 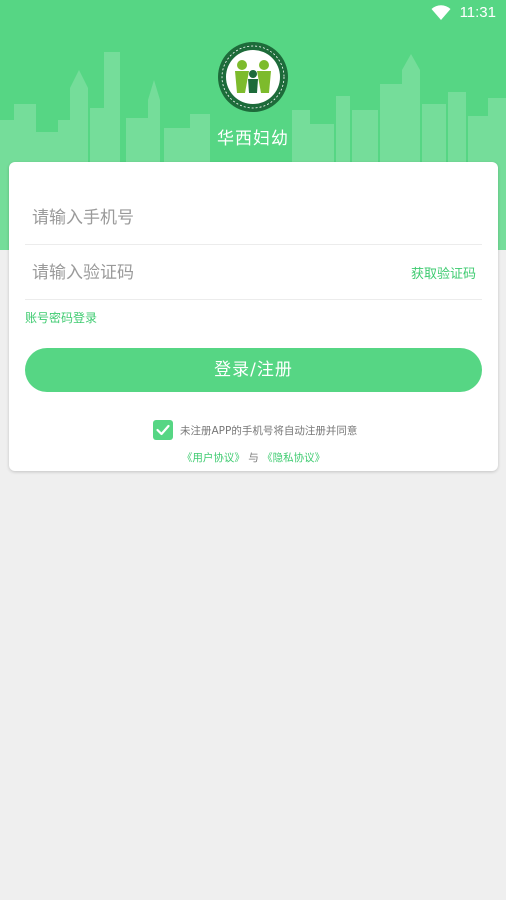 I want to click on login-register-button: 登录/注册, so click(x=253, y=370).